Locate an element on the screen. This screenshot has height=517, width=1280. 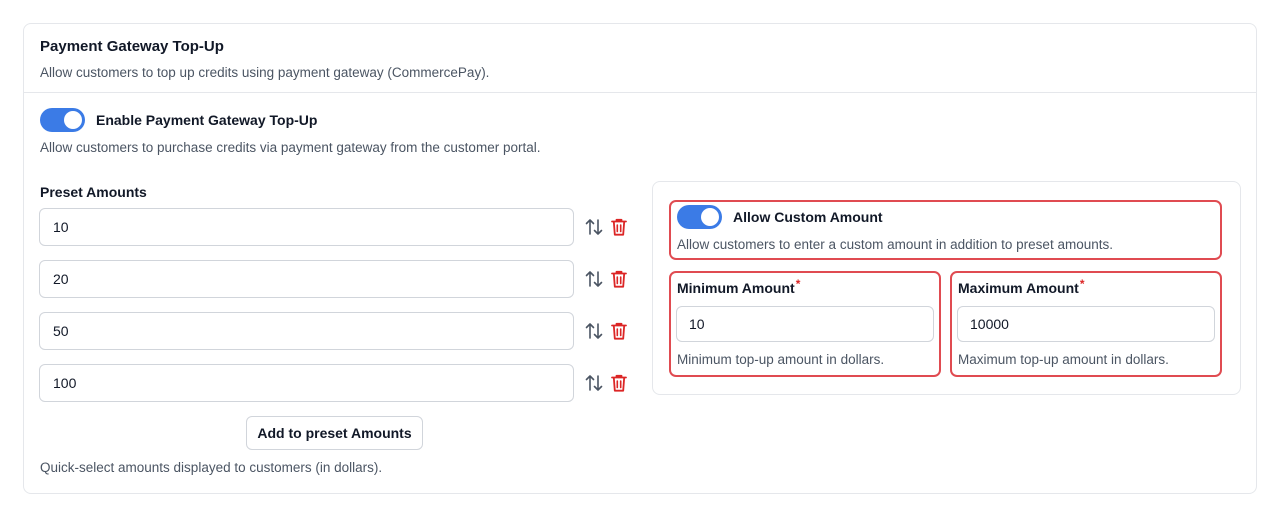
minimum-amount-input is located at coordinates (805, 324).